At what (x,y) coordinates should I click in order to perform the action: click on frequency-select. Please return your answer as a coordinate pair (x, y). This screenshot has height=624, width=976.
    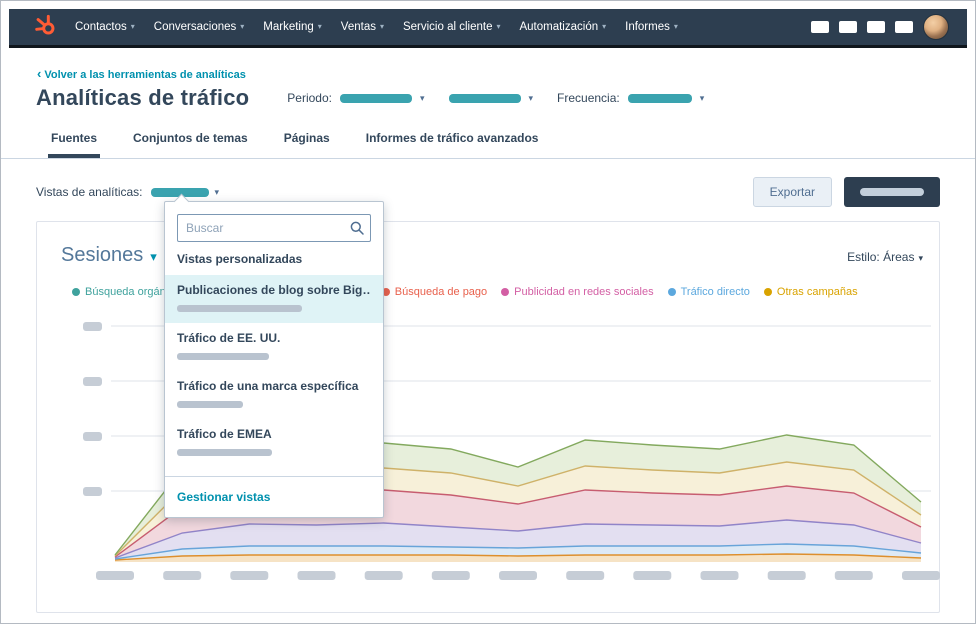
    Looking at the image, I should click on (659, 98).